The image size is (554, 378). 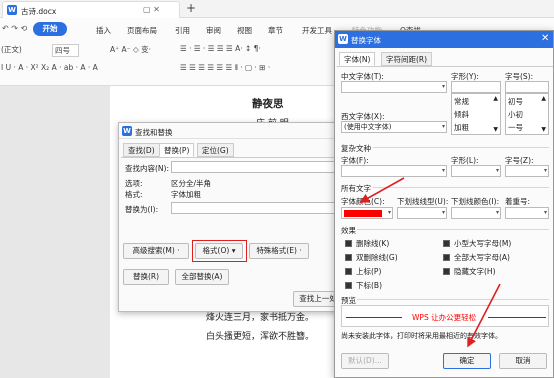 What do you see at coordinates (484, 315) in the screenshot?
I see `arrow-to-ok-button` at bounding box center [484, 315].